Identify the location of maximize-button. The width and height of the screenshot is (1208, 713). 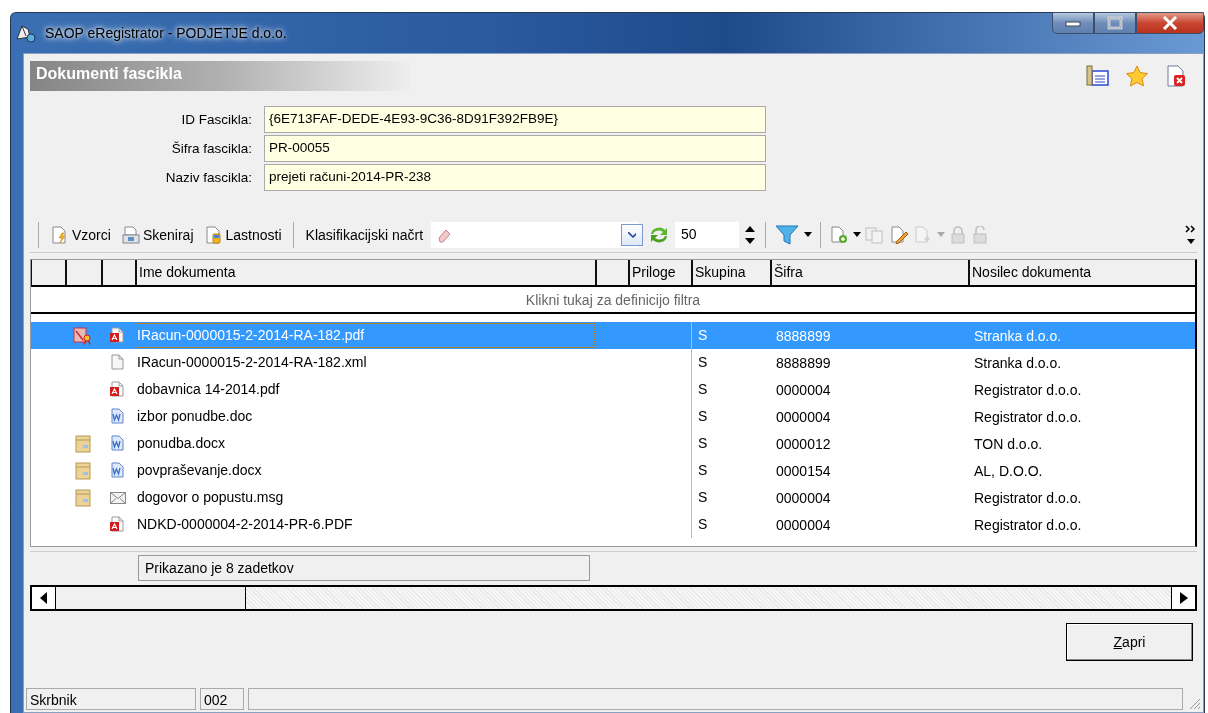
(1115, 23).